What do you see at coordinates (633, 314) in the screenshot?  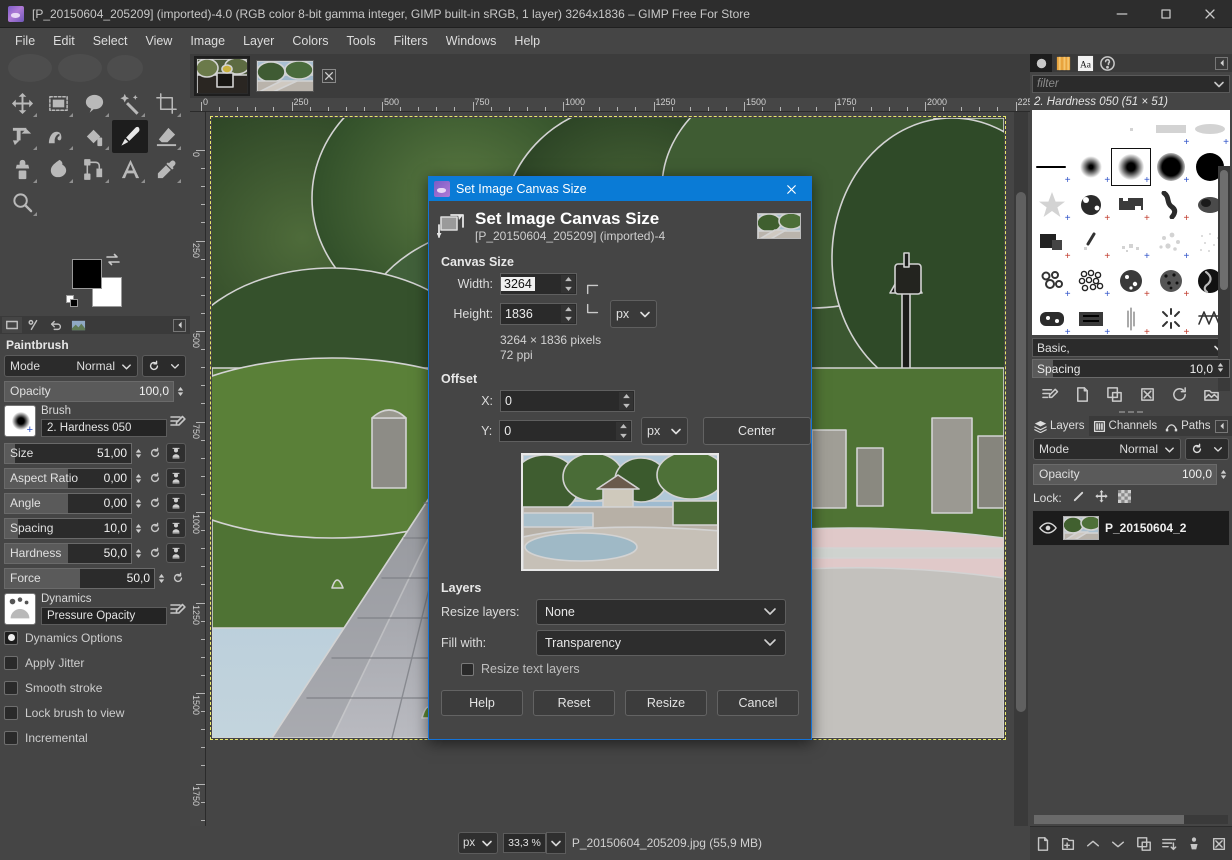 I see `canvas-size-unit-select: px` at bounding box center [633, 314].